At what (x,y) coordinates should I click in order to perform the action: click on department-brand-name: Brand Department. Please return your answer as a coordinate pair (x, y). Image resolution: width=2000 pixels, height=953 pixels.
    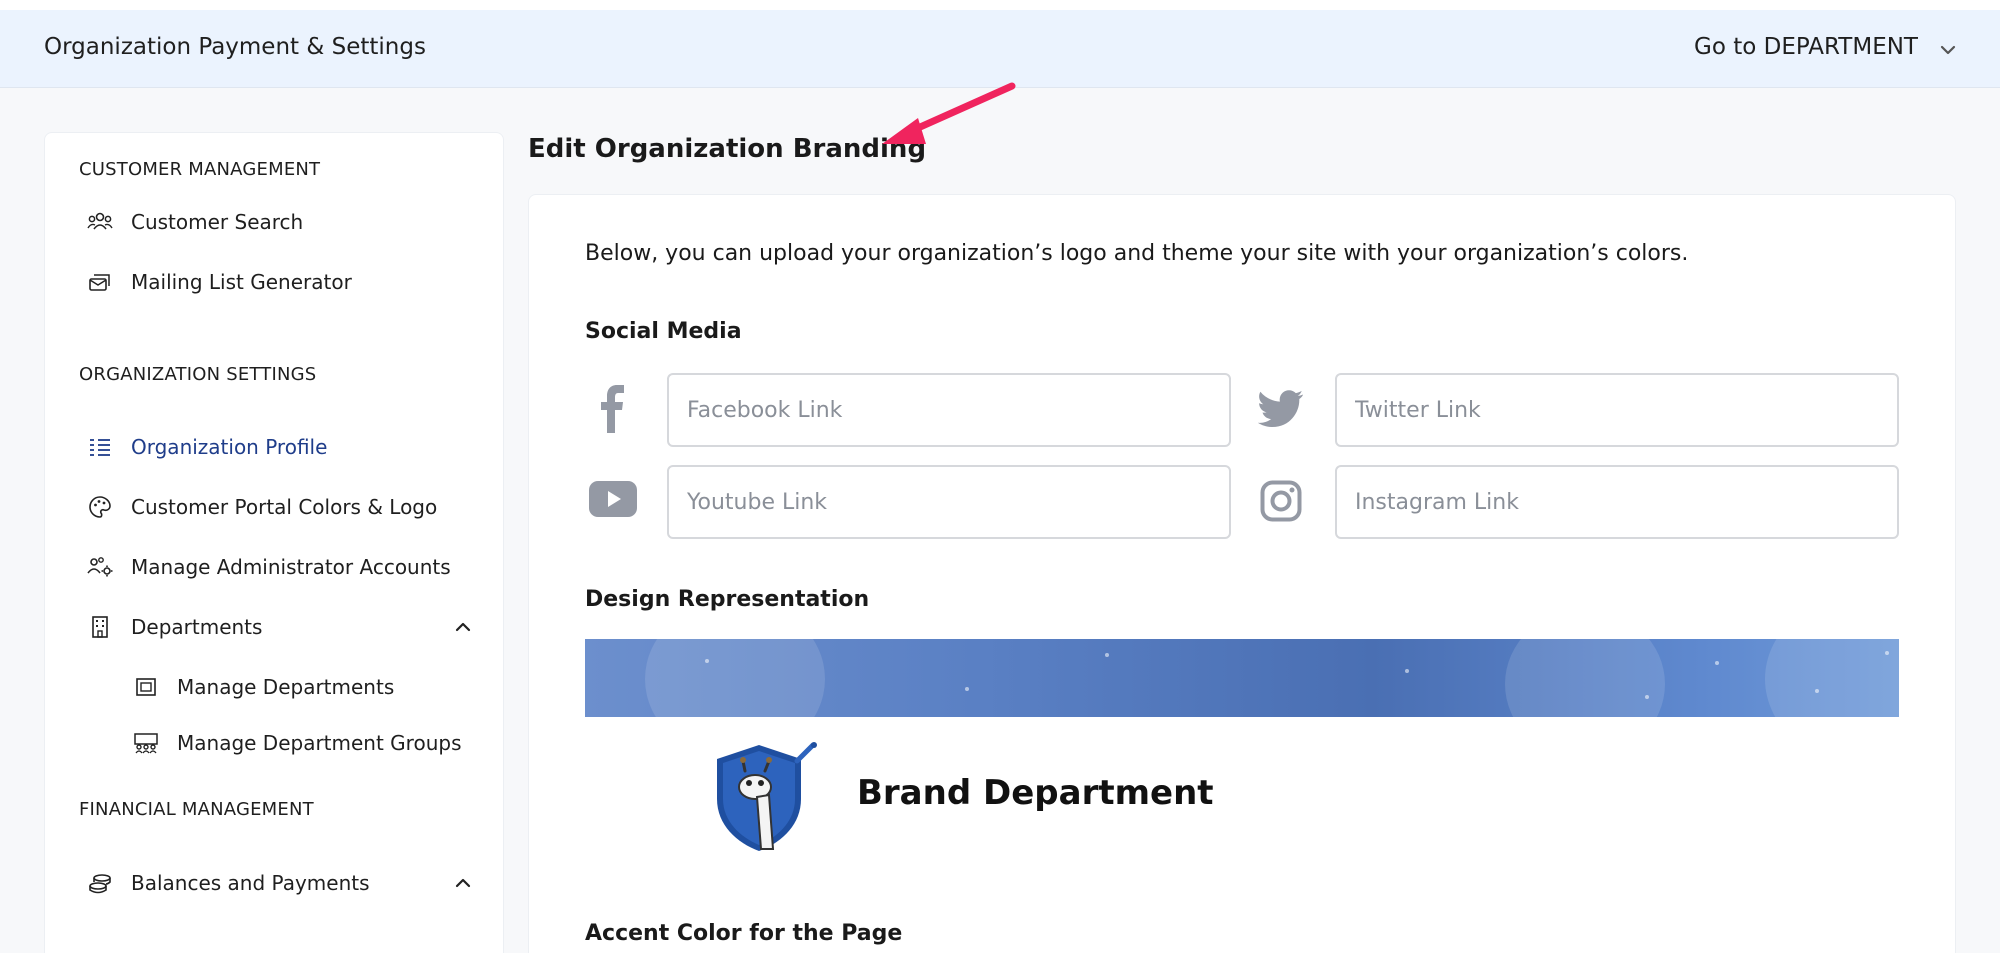
    Looking at the image, I should click on (1035, 793).